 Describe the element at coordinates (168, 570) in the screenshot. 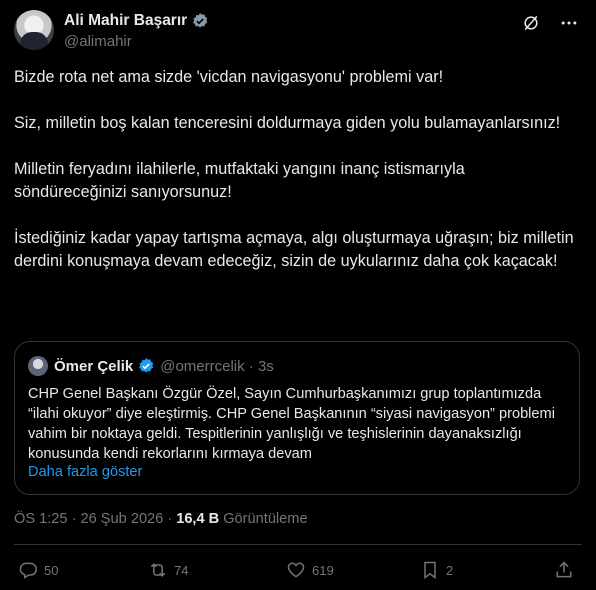

I see `repost-button: 74` at that location.